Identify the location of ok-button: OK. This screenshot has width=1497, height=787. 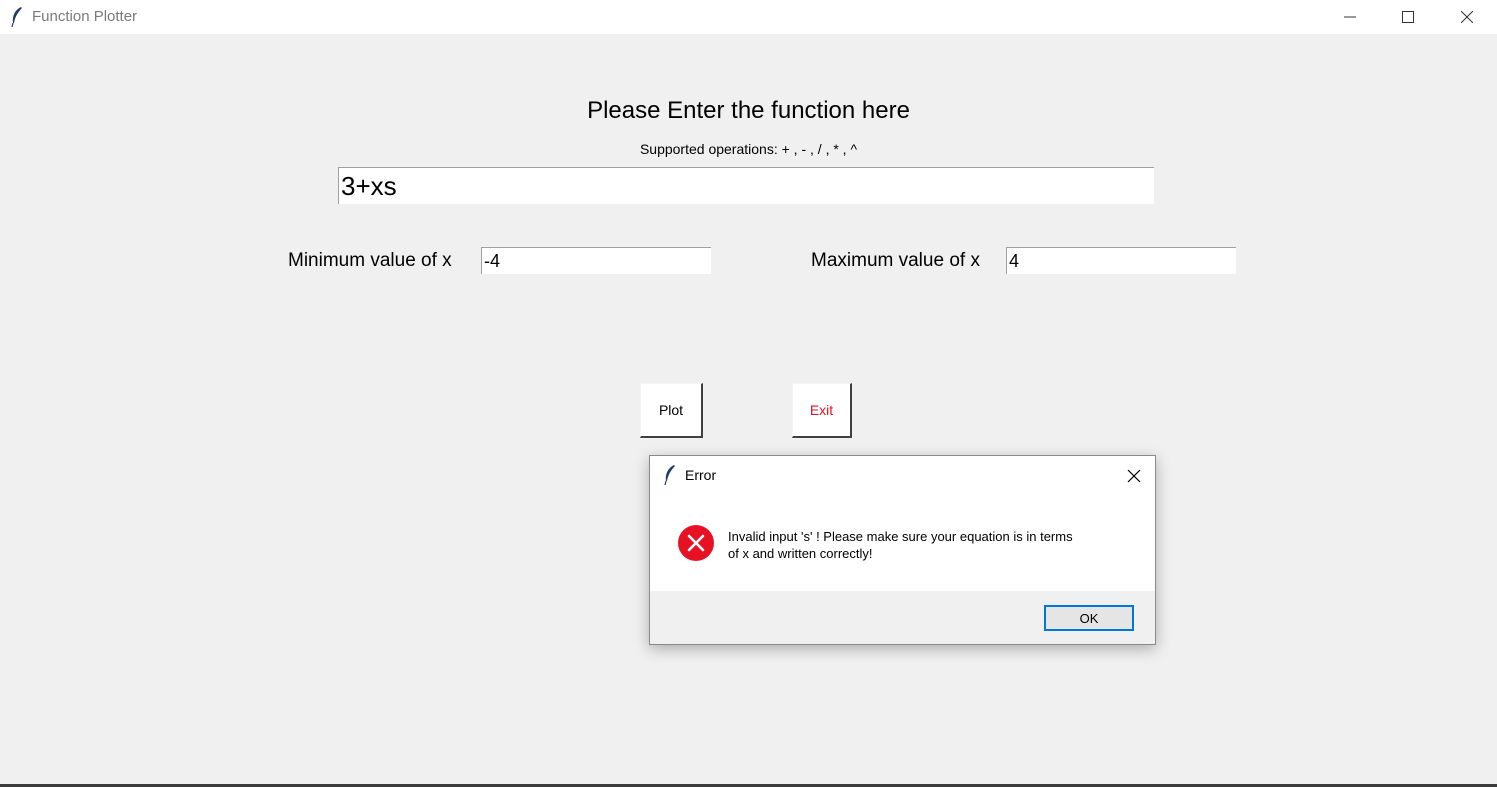
(1089, 618).